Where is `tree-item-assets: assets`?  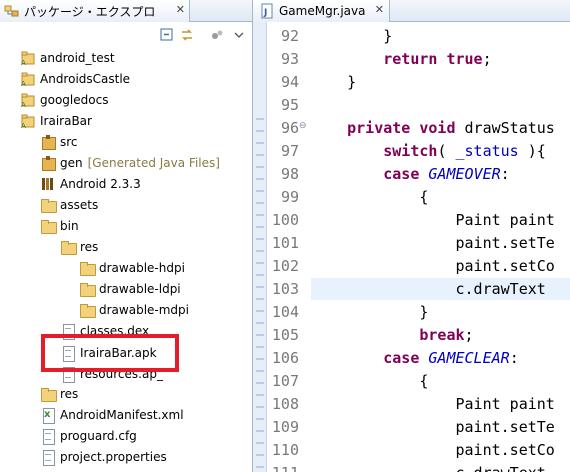 tree-item-assets: assets is located at coordinates (69, 205).